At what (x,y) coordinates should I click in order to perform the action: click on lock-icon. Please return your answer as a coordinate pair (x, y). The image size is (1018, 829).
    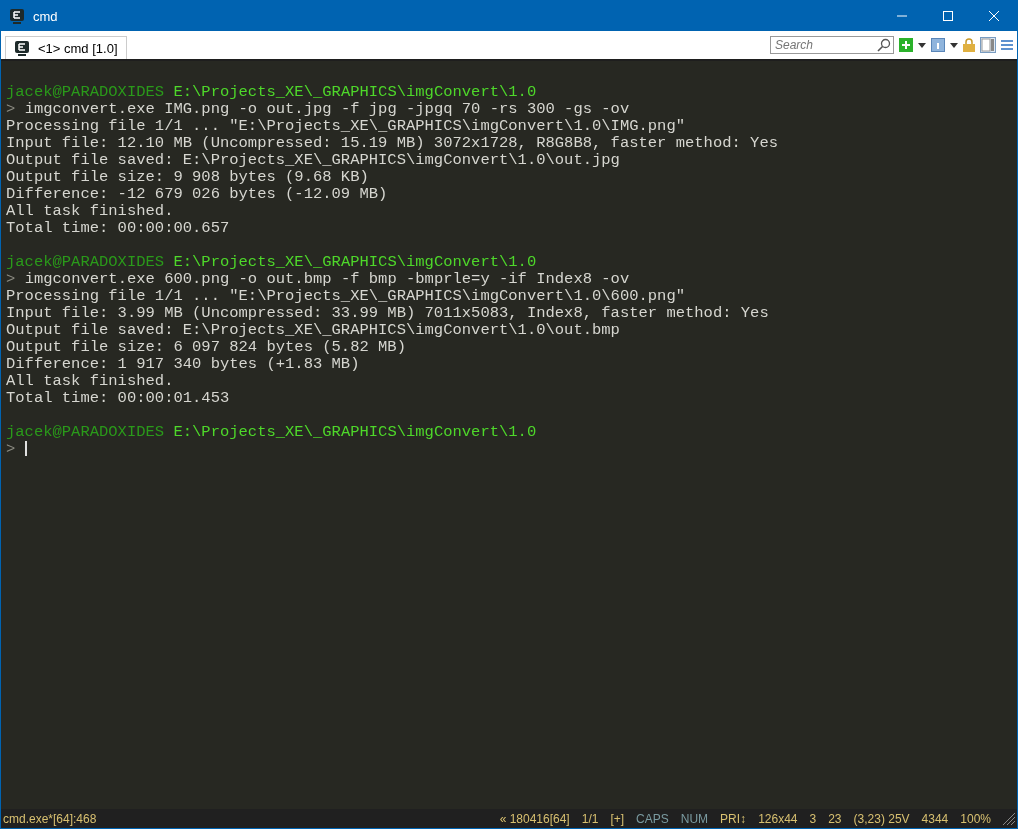
    Looking at the image, I should click on (969, 45).